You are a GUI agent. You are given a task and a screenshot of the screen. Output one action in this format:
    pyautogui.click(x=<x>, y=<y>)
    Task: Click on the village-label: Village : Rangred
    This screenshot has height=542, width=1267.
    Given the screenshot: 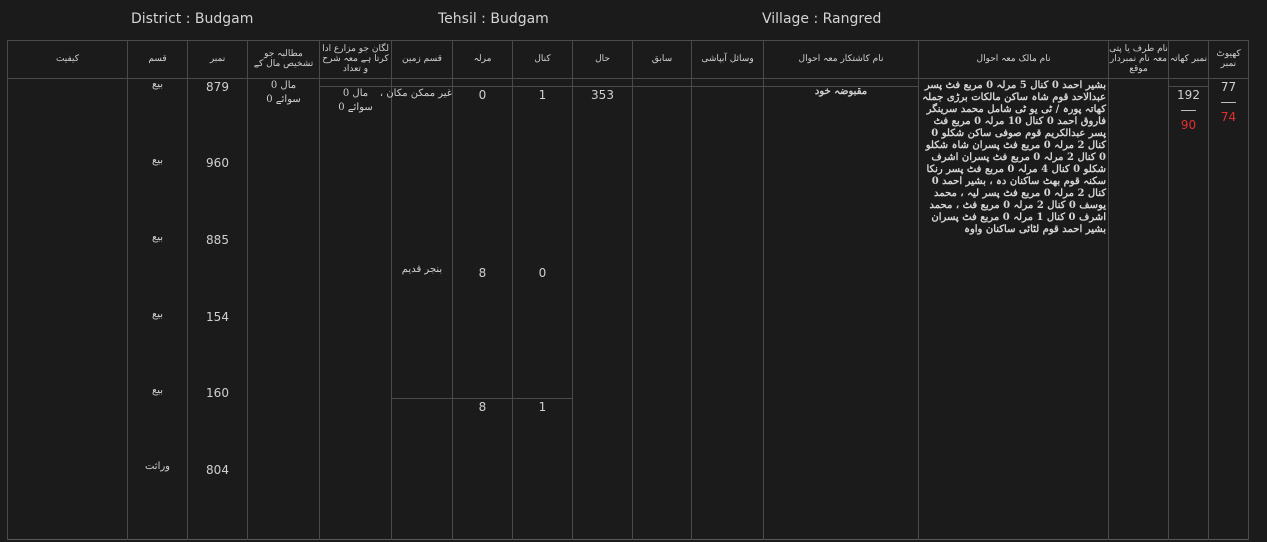 What is the action you would take?
    pyautogui.click(x=822, y=19)
    